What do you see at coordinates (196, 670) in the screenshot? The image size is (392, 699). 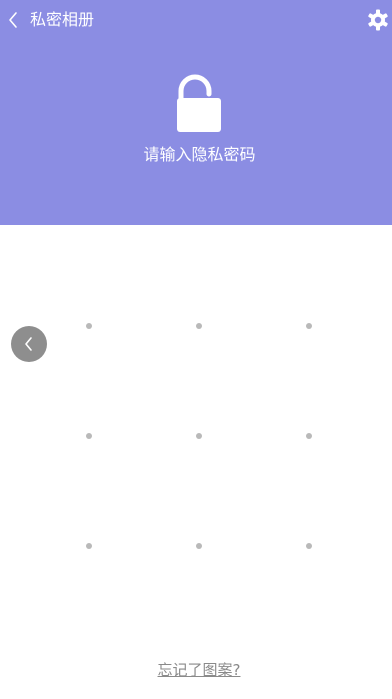 I see `forgot-pattern-link: 忘记了图案?` at bounding box center [196, 670].